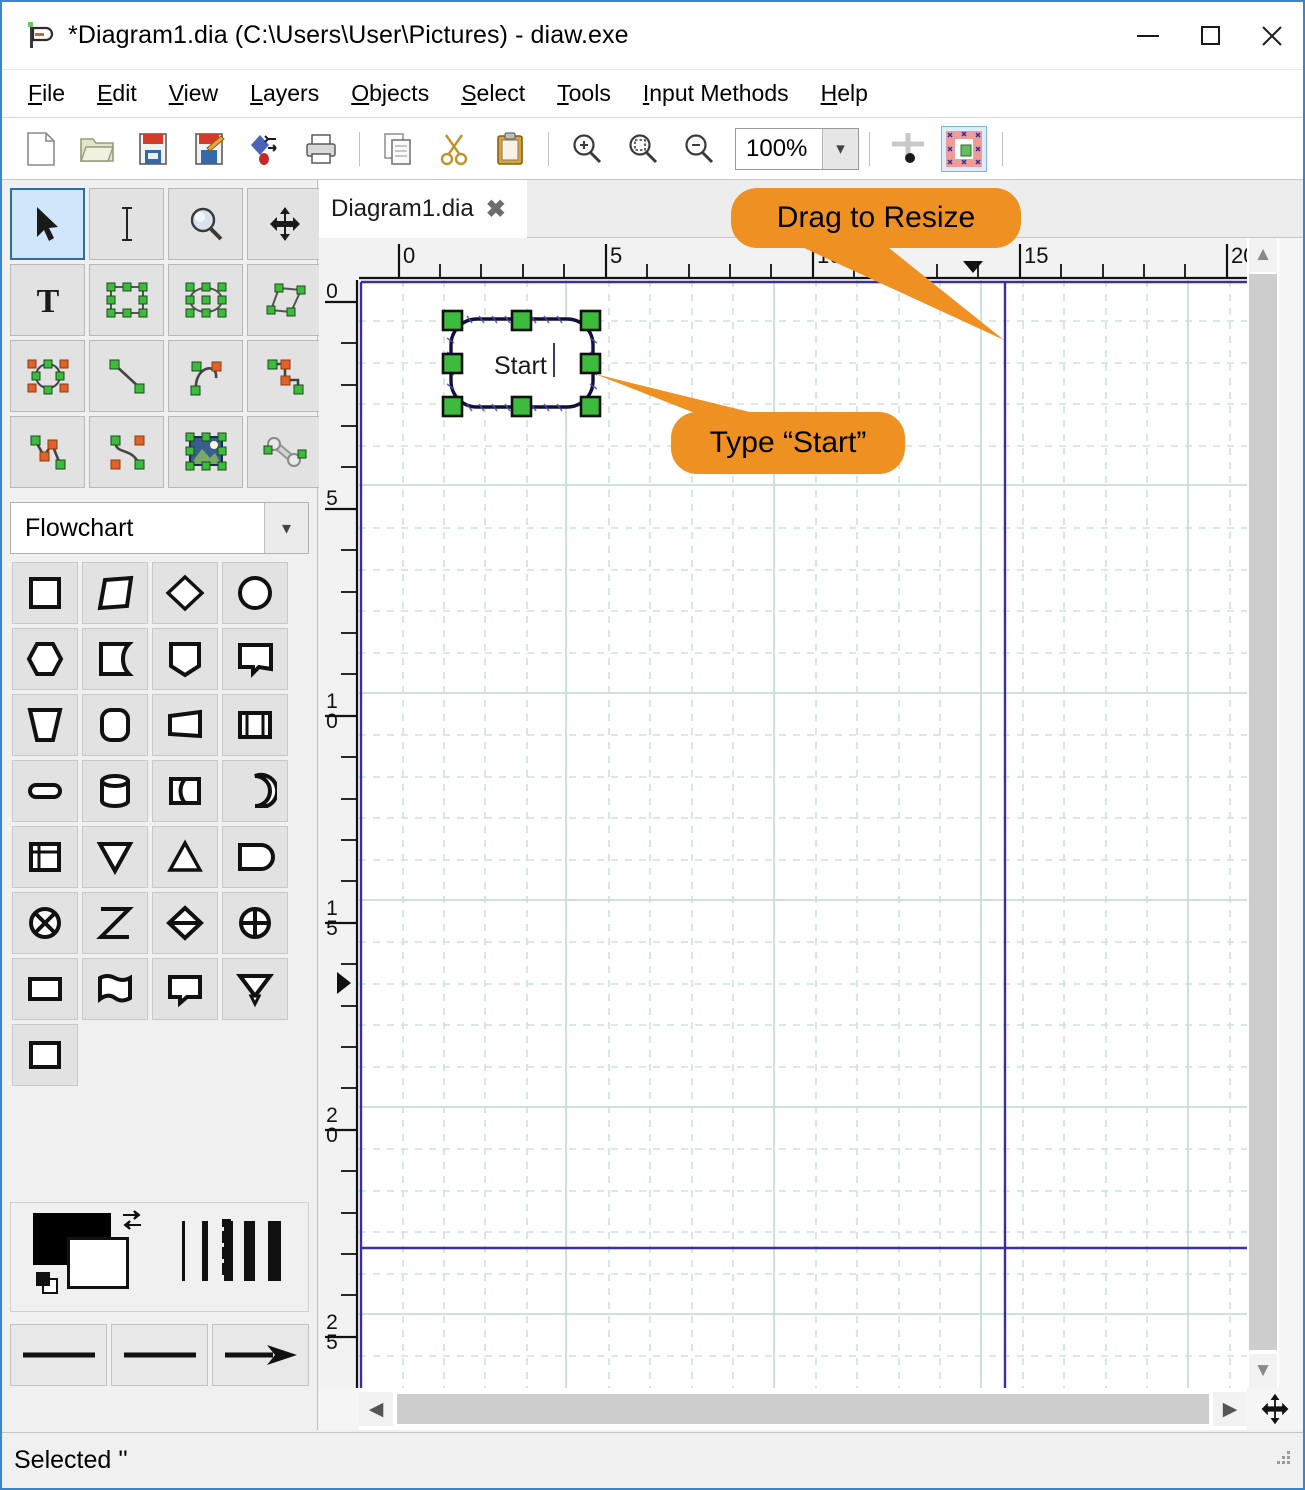 This screenshot has height=1490, width=1305. I want to click on snap-to-grid-button, so click(908, 149).